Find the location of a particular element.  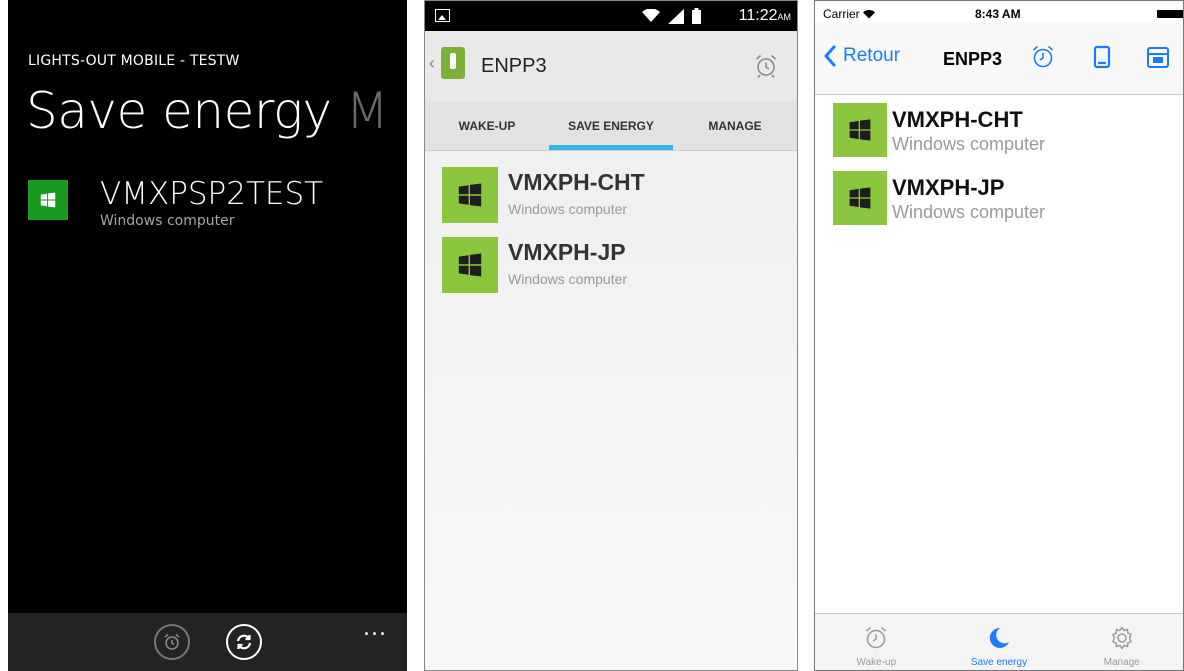

alarm-button is located at coordinates (172, 642).